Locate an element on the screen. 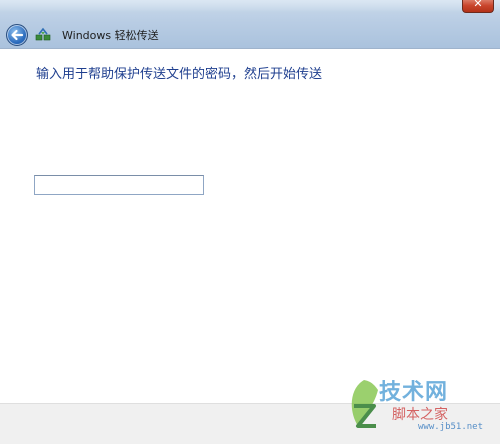 The width and height of the screenshot is (500, 444). back-button is located at coordinates (17, 35).